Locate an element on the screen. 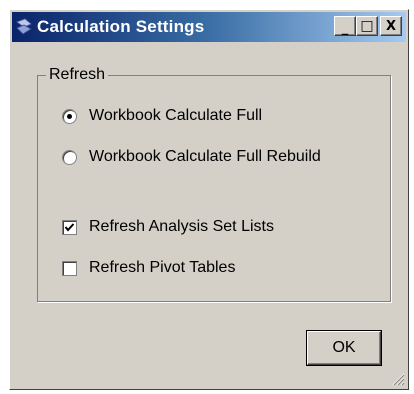  radio-label: Workbook Calculate Full Rebuild is located at coordinates (205, 156).